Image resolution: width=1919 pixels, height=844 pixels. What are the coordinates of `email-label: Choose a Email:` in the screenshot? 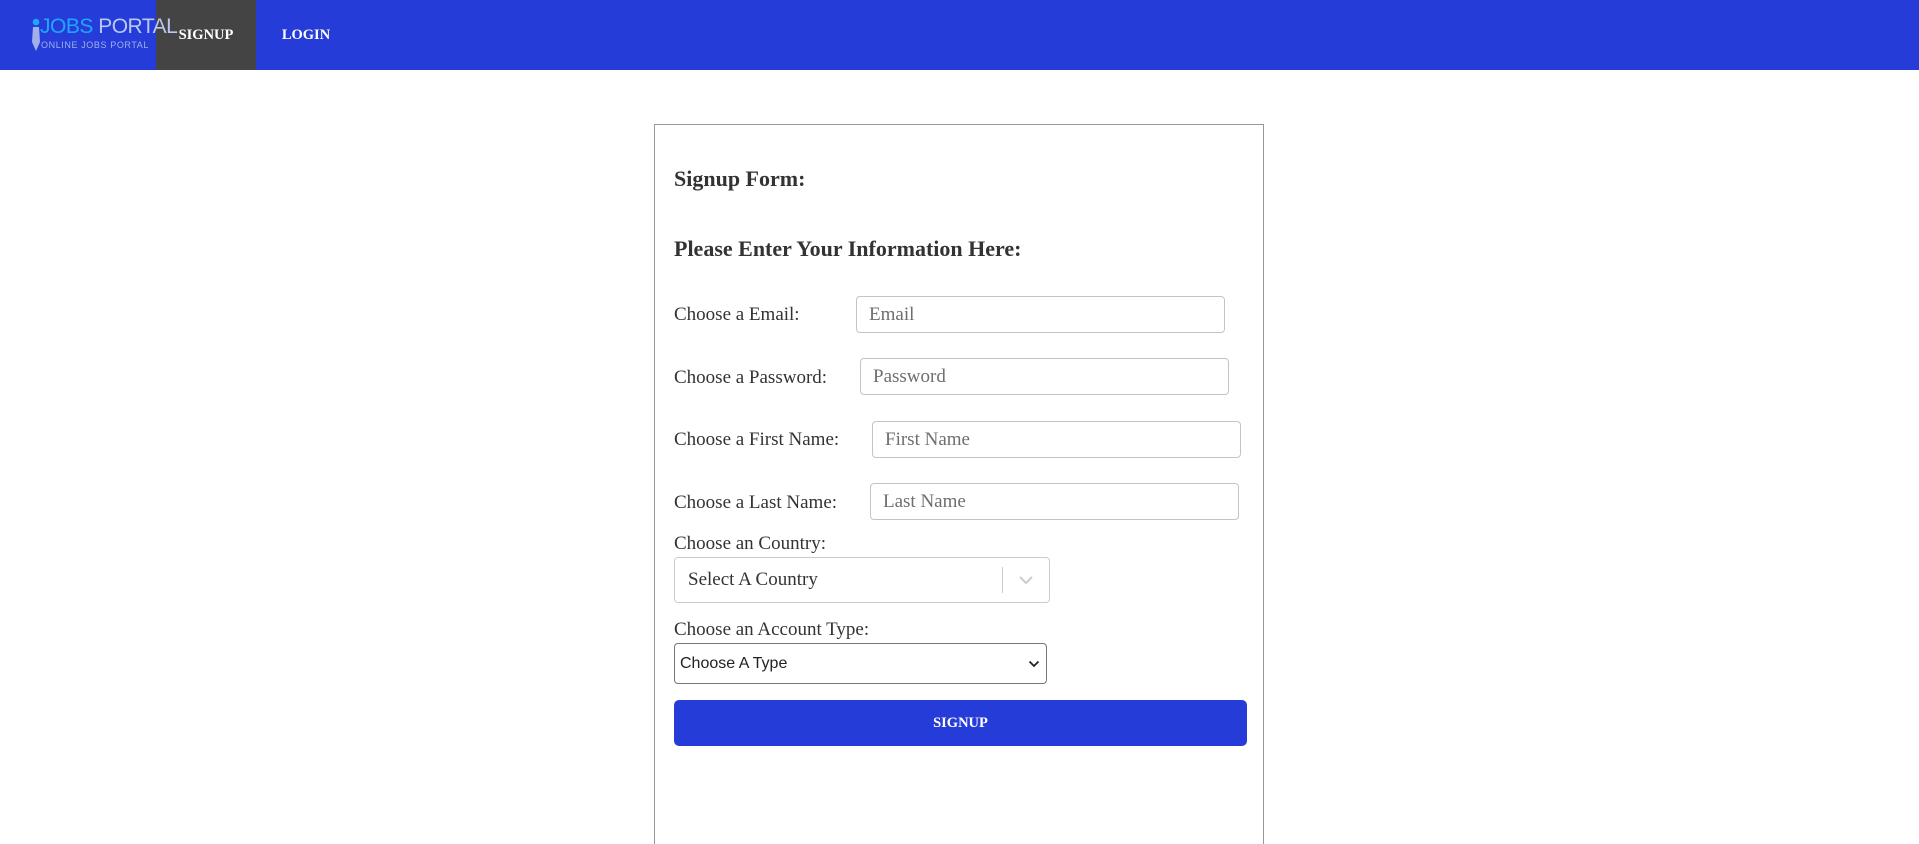 It's located at (737, 314).